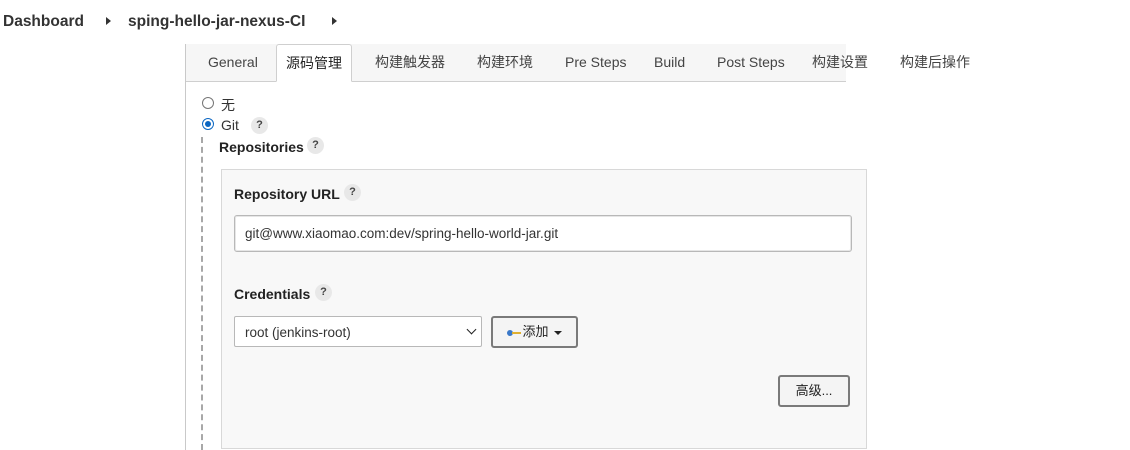 This screenshot has height=450, width=1130. I want to click on breadcrumb-separator-icon, so click(108, 21).